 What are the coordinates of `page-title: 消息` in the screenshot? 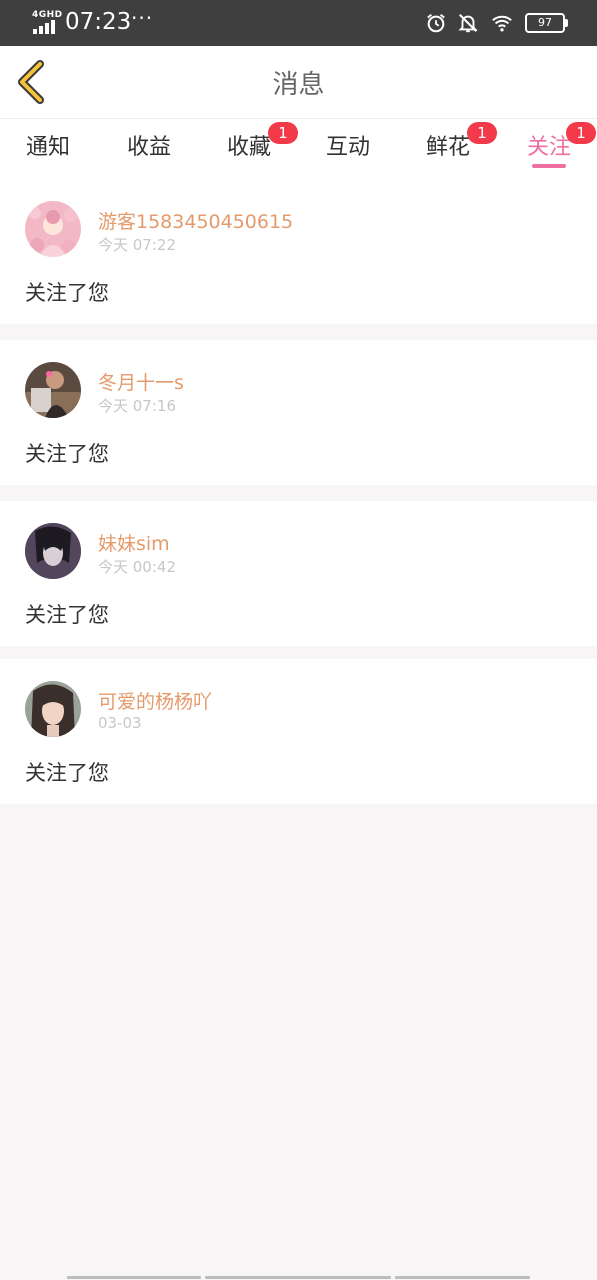 It's located at (298, 85).